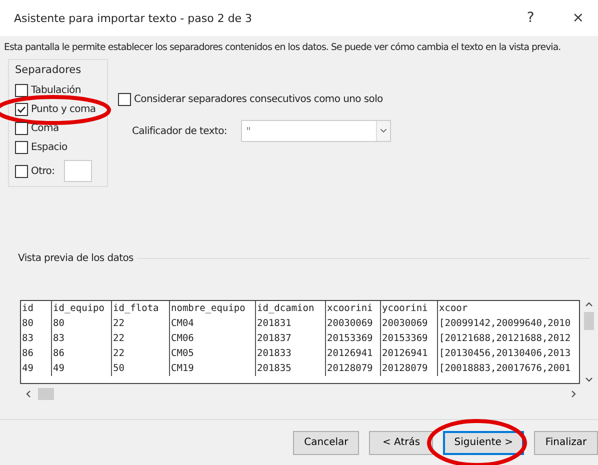 Image resolution: width=598 pixels, height=465 pixels. What do you see at coordinates (508, 338) in the screenshot?
I see `table-cell: [20121688,20121688,2012` at bounding box center [508, 338].